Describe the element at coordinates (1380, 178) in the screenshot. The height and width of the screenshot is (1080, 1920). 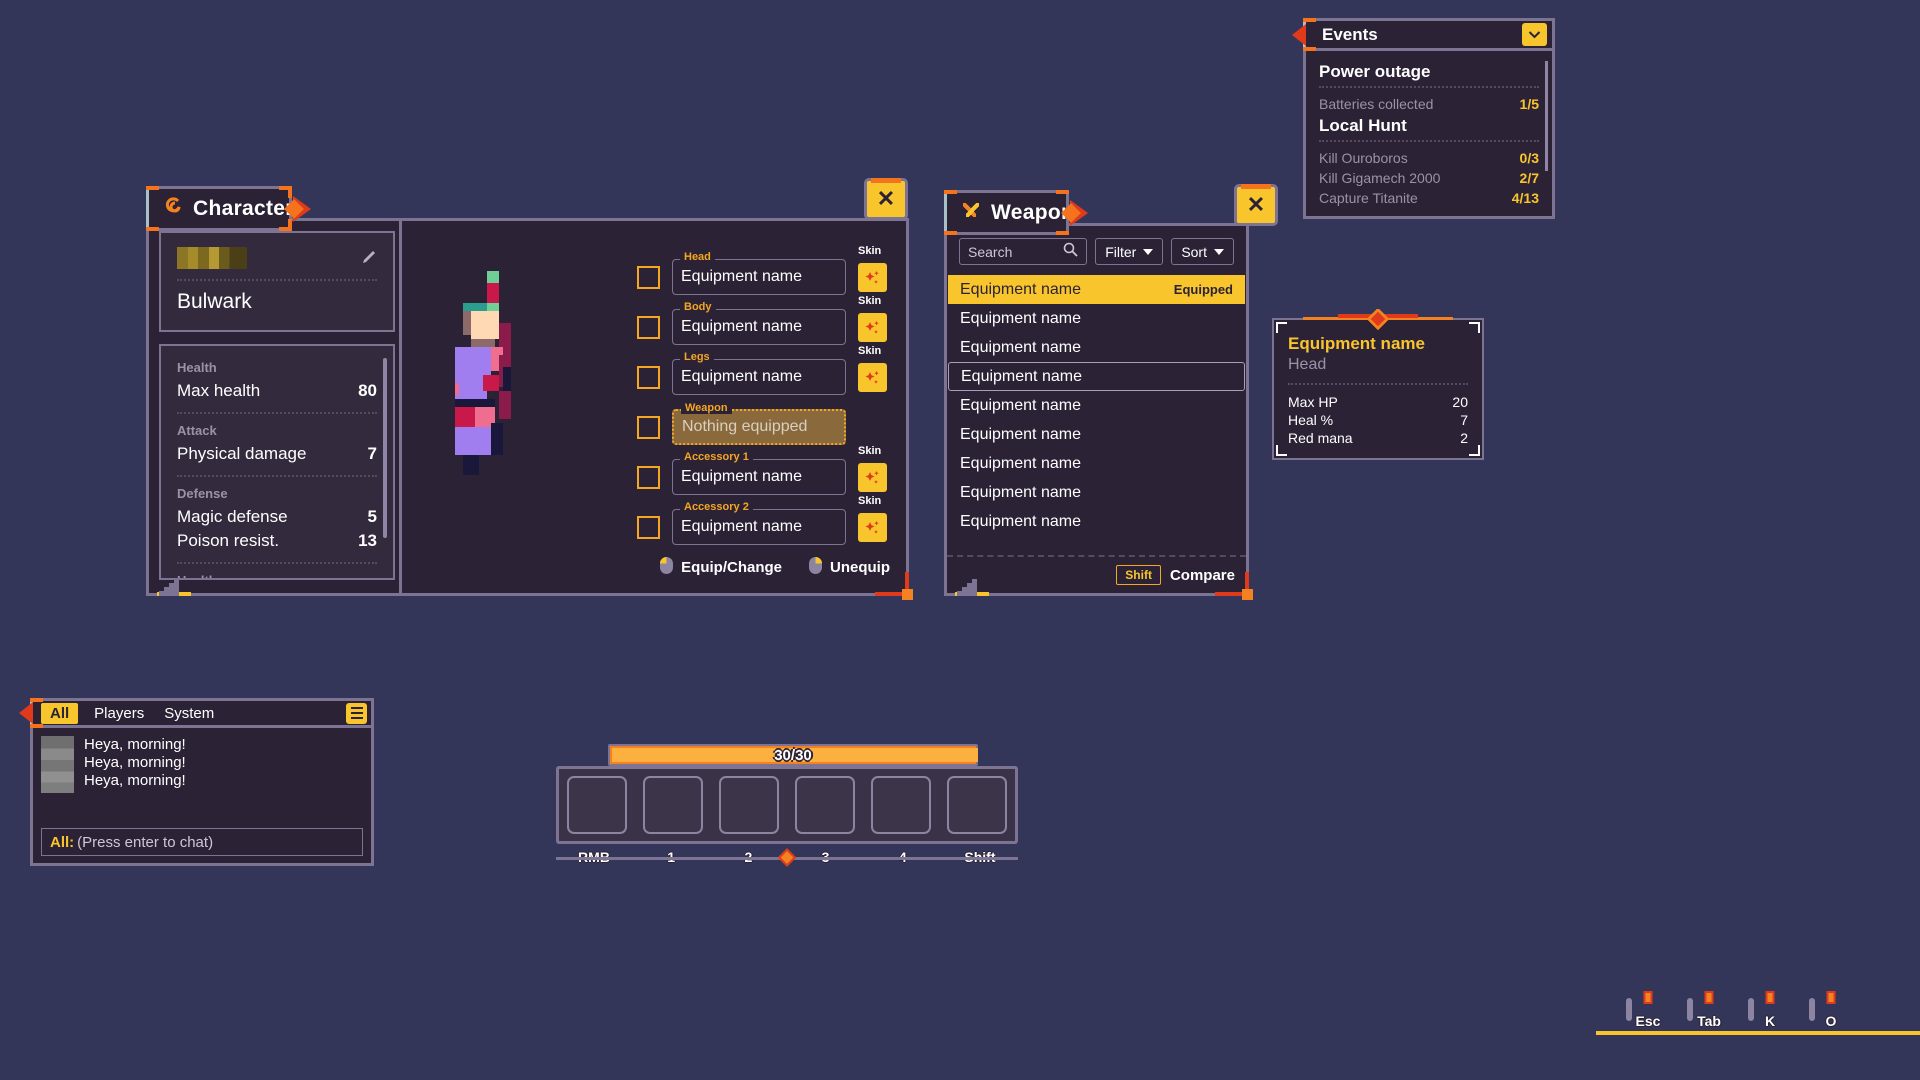
I see `objective-name: Kill Gigamech 2000` at that location.